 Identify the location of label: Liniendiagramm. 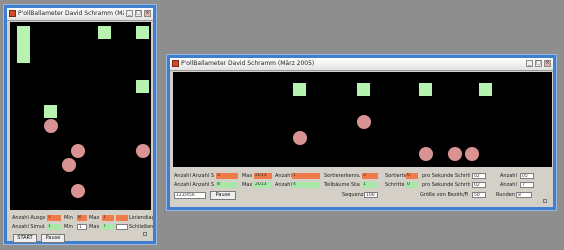
(141, 218).